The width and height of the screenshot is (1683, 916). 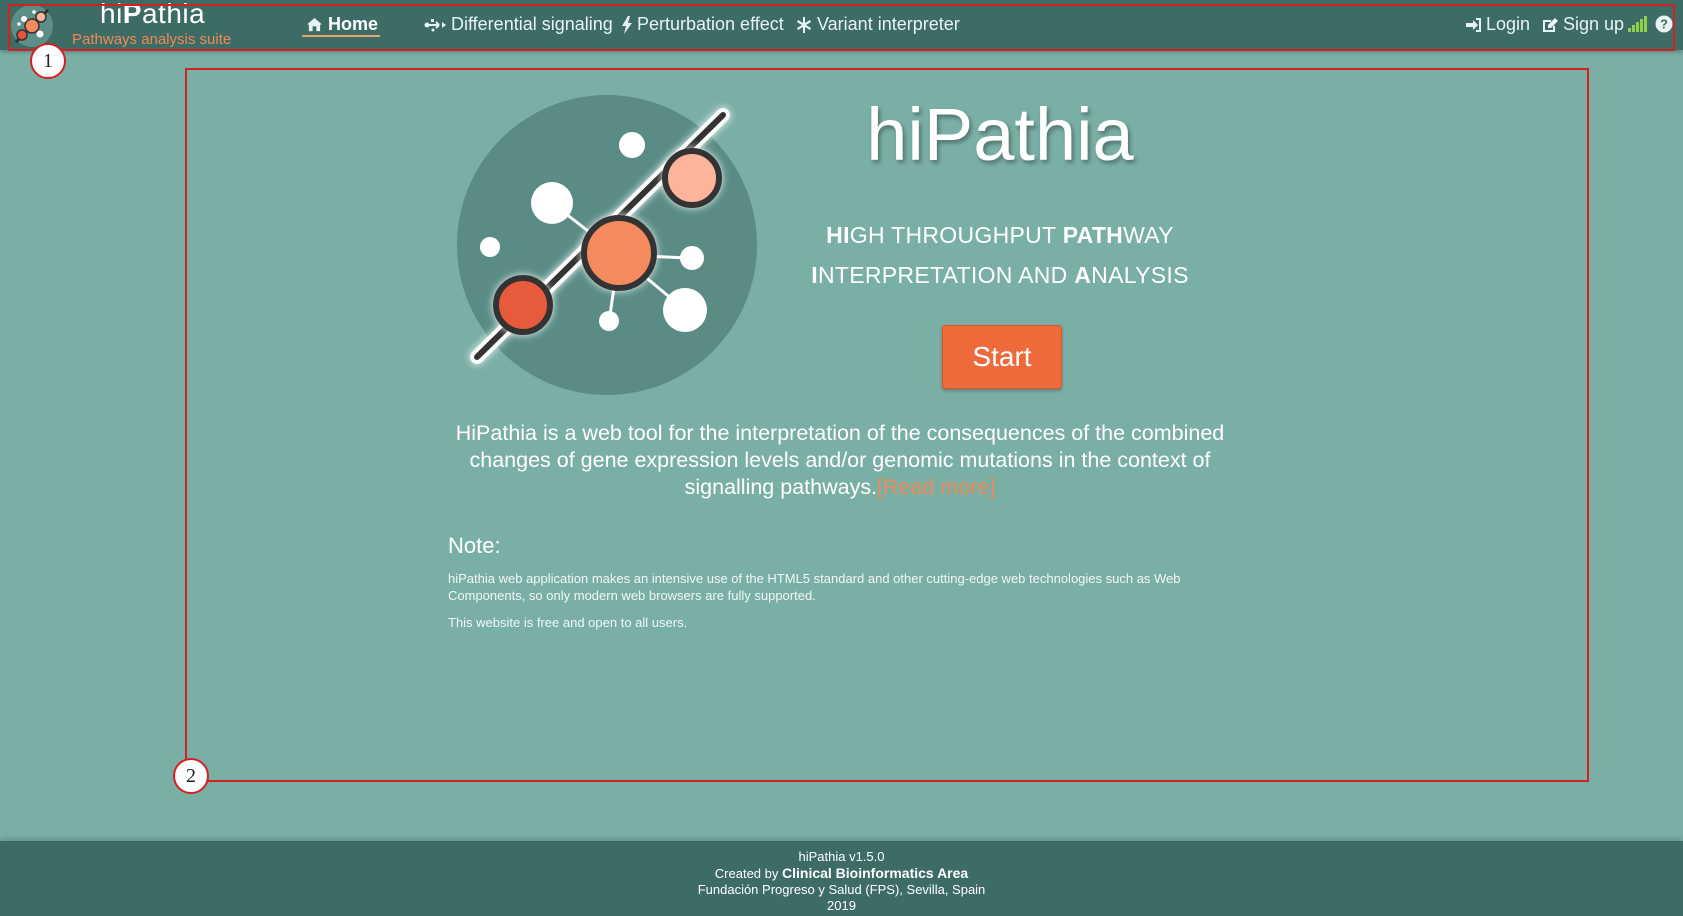 What do you see at coordinates (474, 545) in the screenshot?
I see `note-title: Note:` at bounding box center [474, 545].